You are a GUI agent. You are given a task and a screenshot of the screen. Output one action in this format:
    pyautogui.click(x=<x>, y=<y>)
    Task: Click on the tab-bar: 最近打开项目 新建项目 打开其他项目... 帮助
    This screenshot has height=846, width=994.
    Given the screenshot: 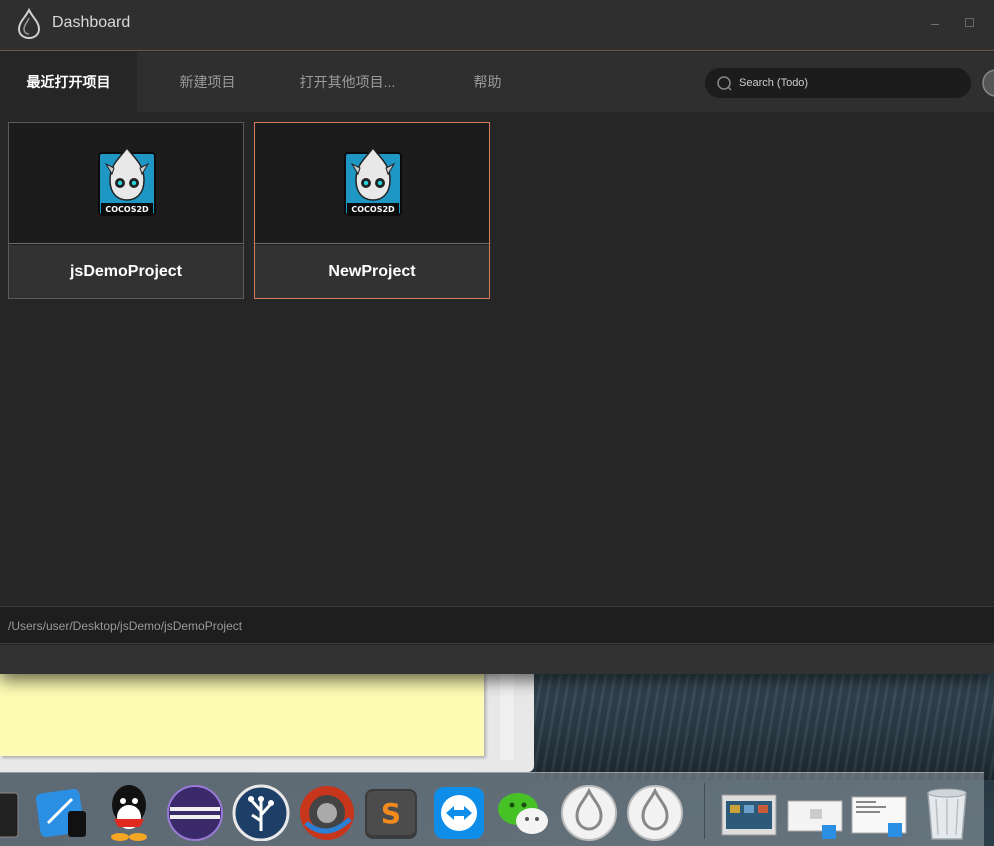 What is the action you would take?
    pyautogui.click(x=497, y=82)
    